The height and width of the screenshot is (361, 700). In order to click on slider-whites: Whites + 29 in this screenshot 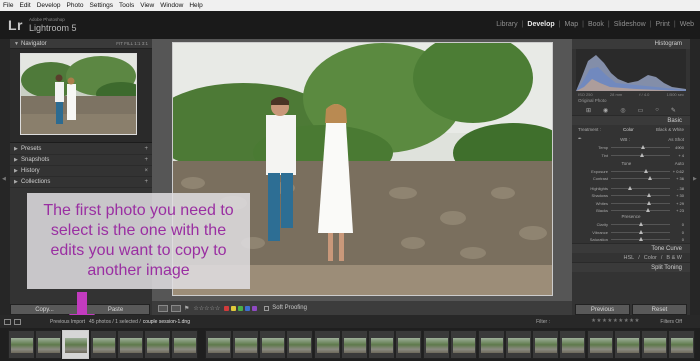, I will do `click(631, 202)`.